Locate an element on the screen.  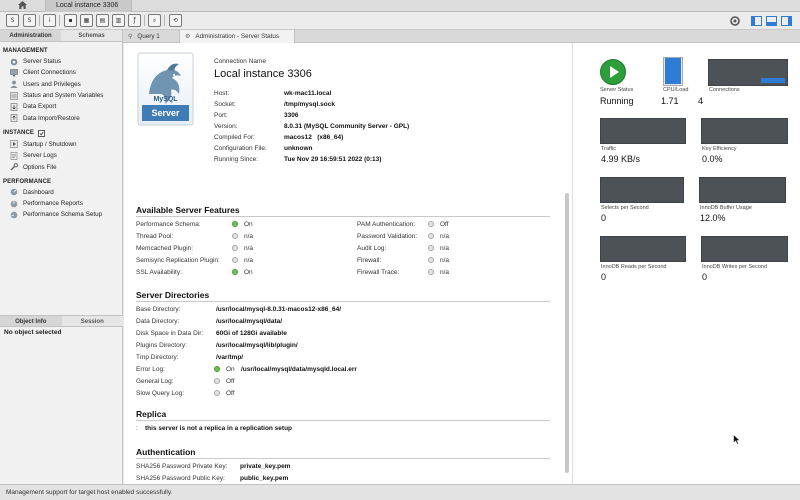
tab-object-info: Object Info is located at coordinates (31, 321).